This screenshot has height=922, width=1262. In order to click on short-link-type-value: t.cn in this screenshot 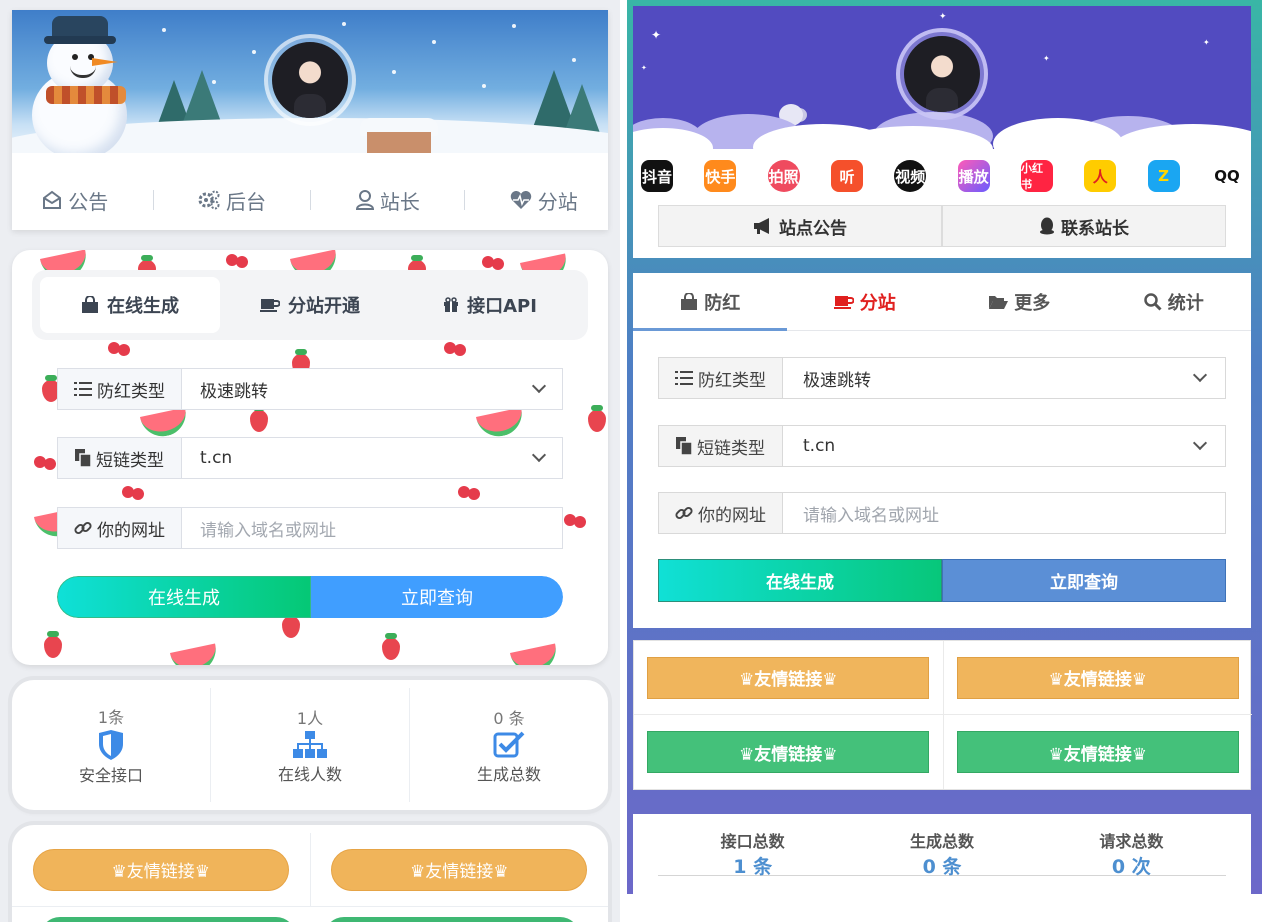, I will do `click(216, 458)`.